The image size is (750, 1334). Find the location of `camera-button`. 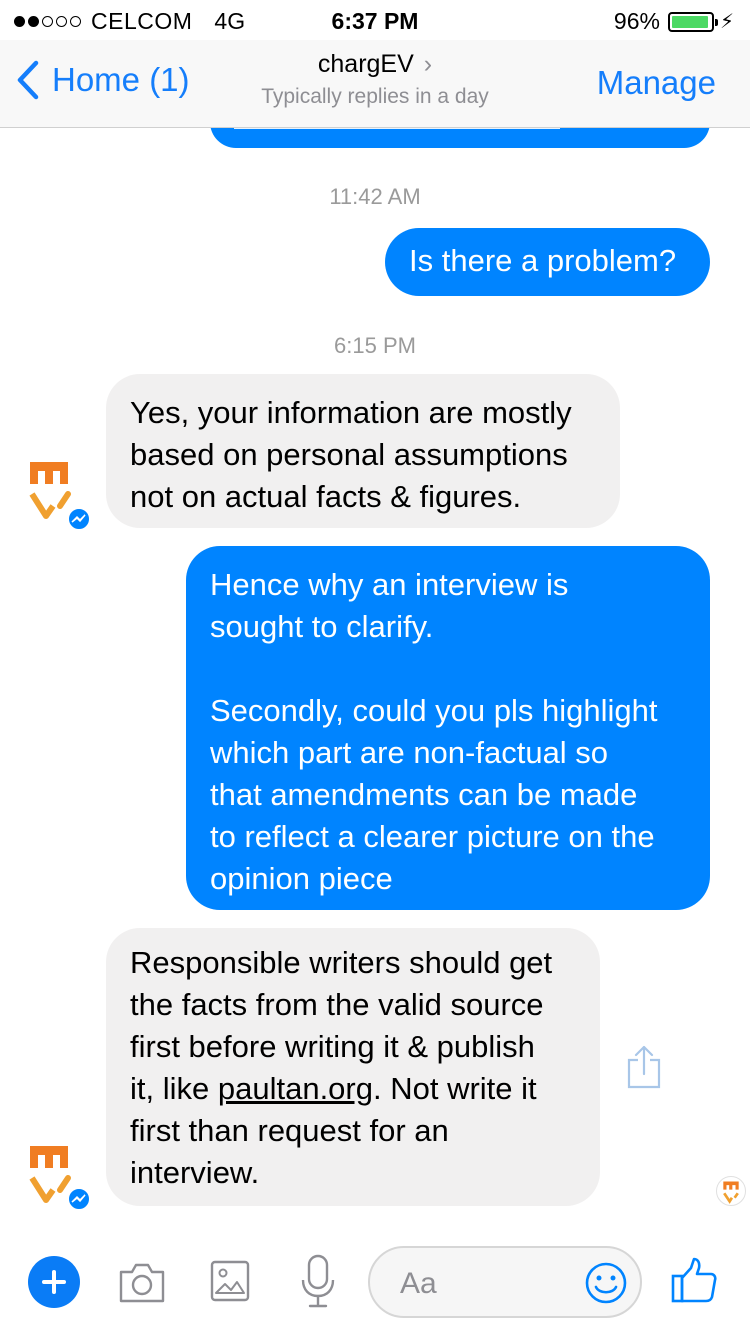

camera-button is located at coordinates (142, 1284).